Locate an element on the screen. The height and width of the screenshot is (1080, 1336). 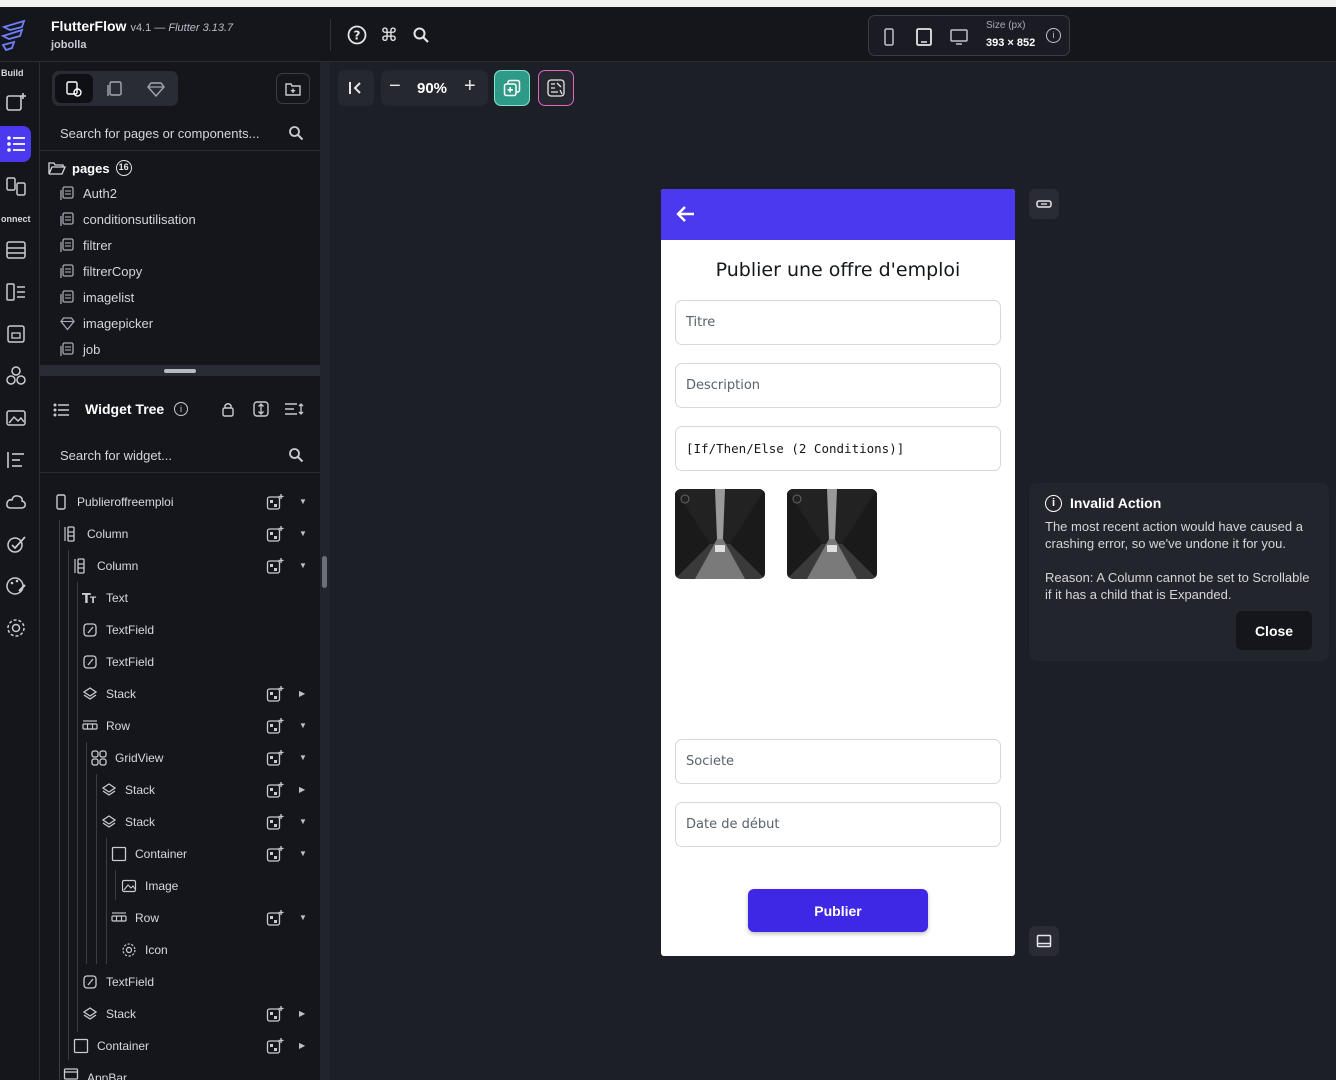
scrollbar-thumb is located at coordinates (324, 572).